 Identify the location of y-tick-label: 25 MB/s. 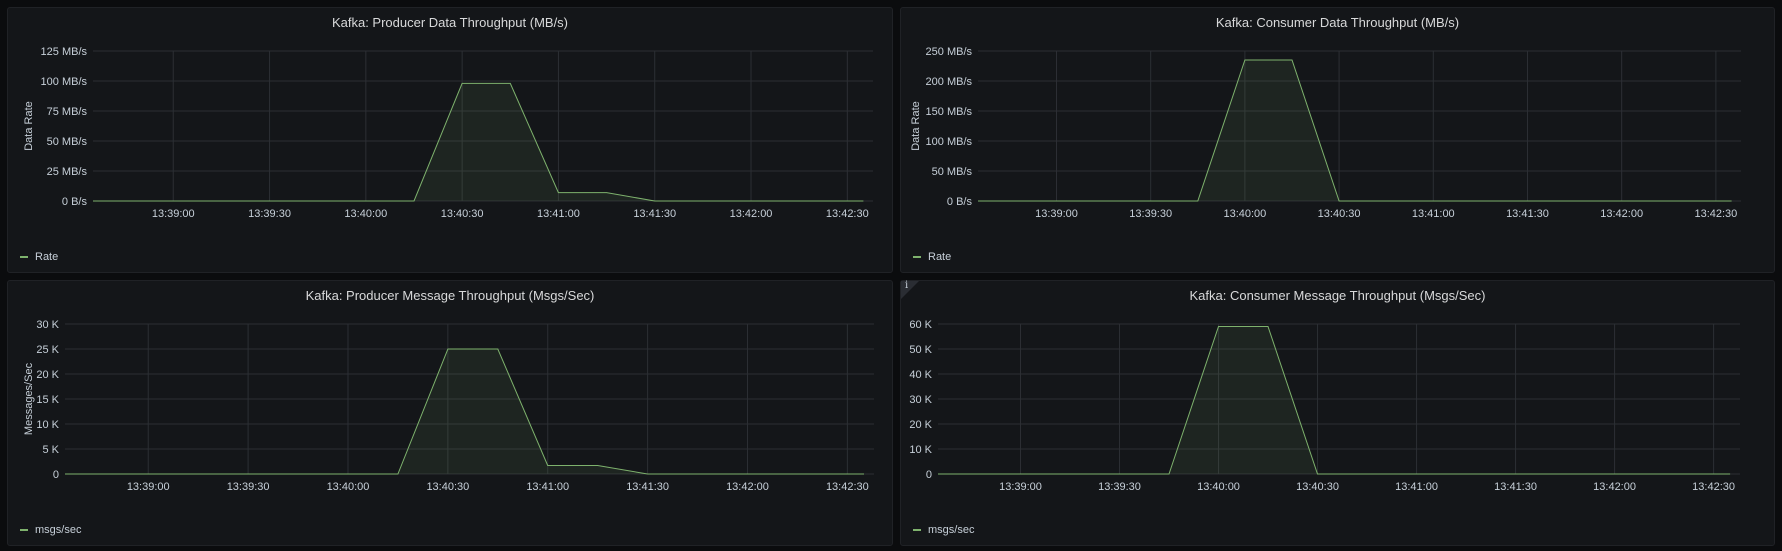
(67, 172).